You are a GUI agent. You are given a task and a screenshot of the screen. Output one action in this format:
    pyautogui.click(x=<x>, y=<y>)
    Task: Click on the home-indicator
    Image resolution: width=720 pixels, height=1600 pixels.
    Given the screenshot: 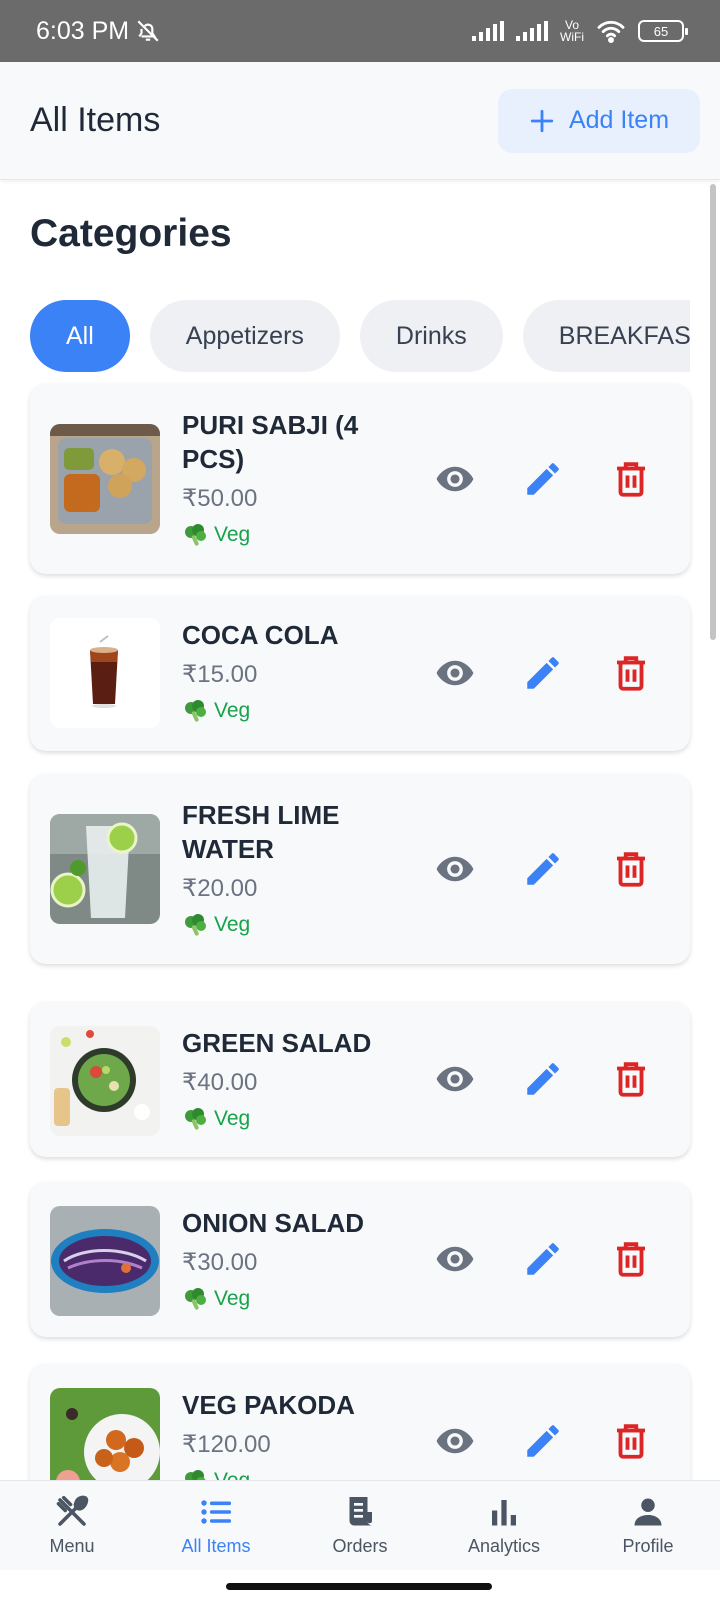 What is the action you would take?
    pyautogui.click(x=359, y=1586)
    